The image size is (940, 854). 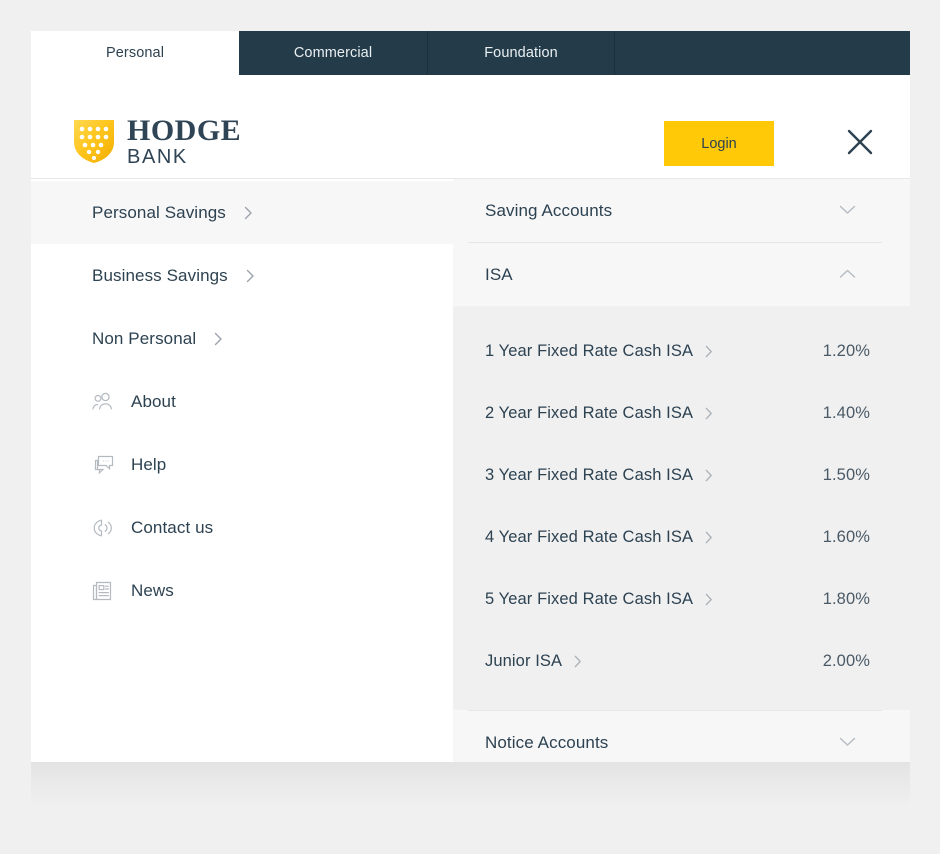 What do you see at coordinates (589, 350) in the screenshot?
I see `product-name: 1 Year Fixed Rate Cash ISA` at bounding box center [589, 350].